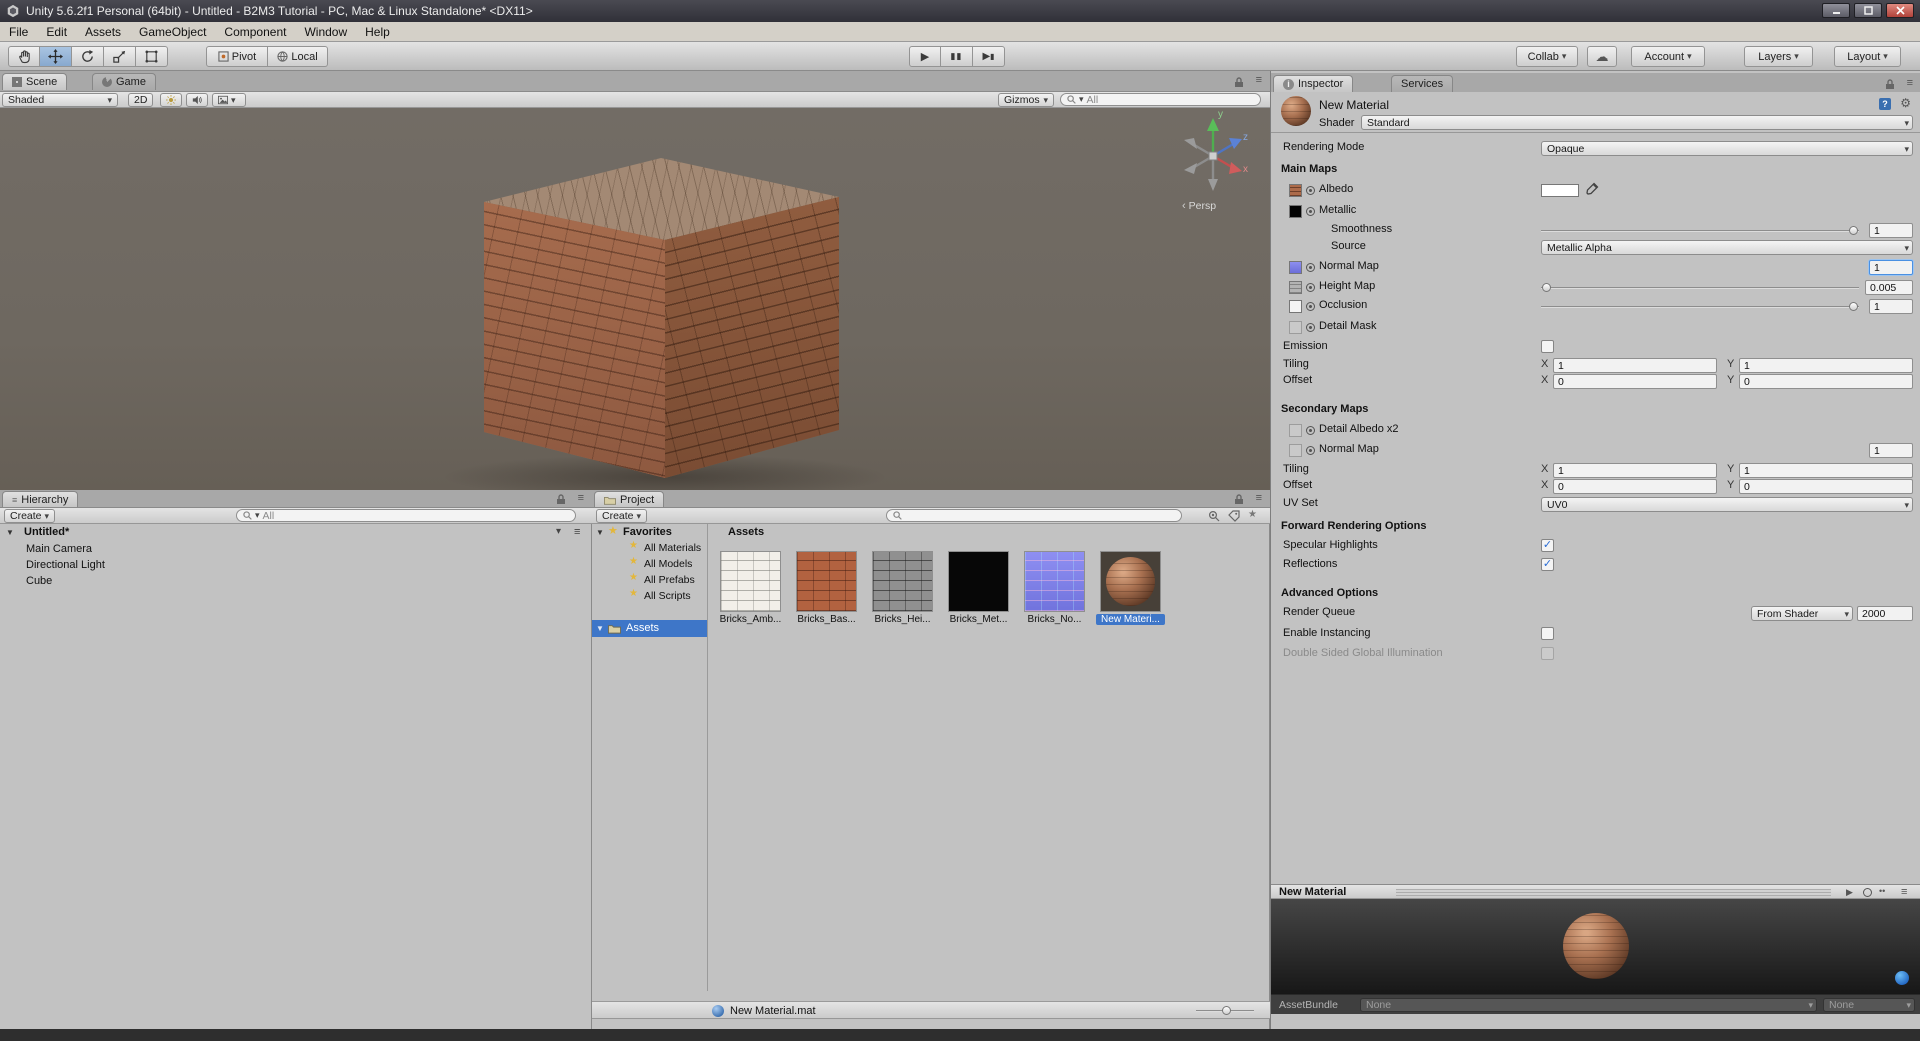 The height and width of the screenshot is (1041, 1920). Describe the element at coordinates (1849, 892) in the screenshot. I see `preview-play-icon: ▶` at that location.